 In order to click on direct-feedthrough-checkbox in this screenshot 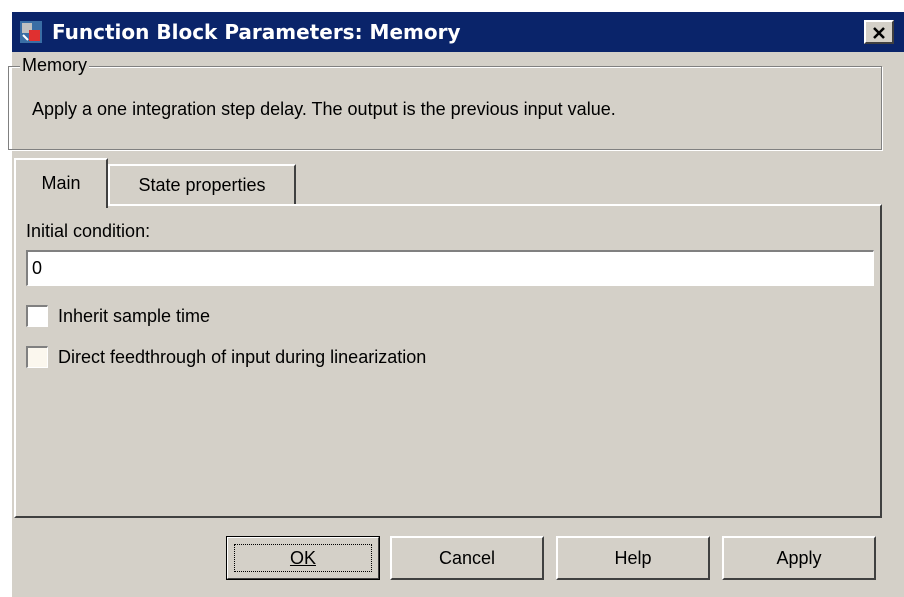, I will do `click(37, 357)`.